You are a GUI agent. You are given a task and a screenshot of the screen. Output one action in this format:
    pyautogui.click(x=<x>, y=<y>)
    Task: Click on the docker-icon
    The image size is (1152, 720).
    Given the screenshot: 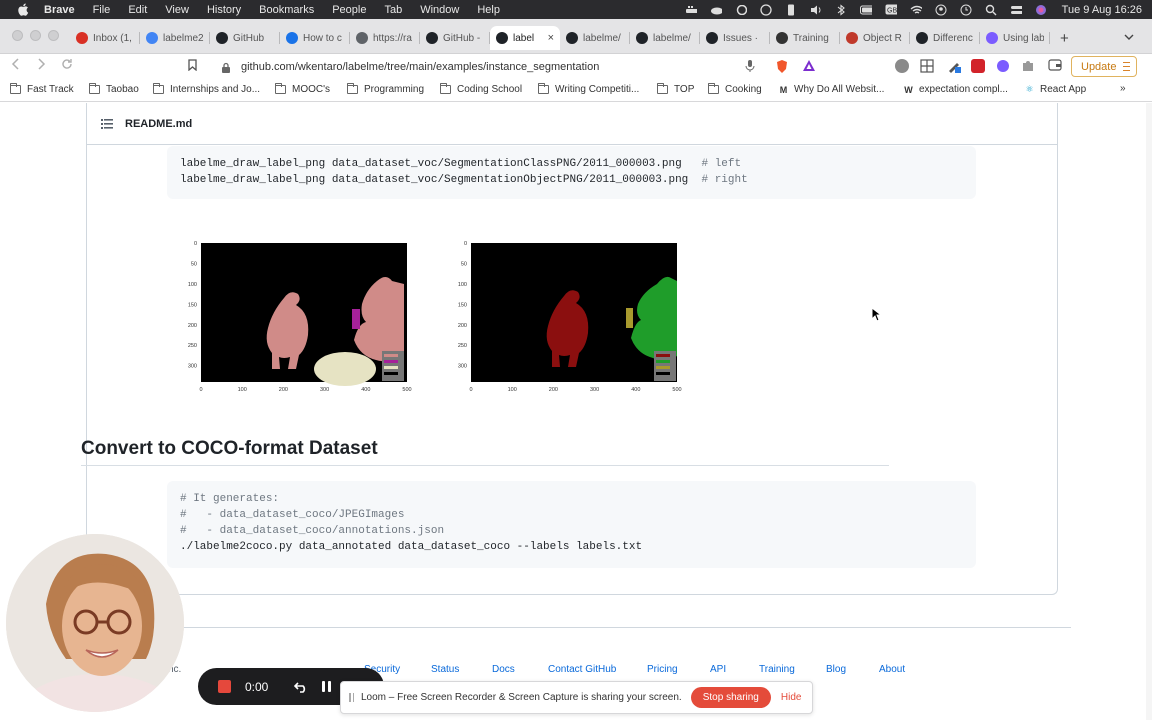 What is the action you would take?
    pyautogui.click(x=691, y=10)
    